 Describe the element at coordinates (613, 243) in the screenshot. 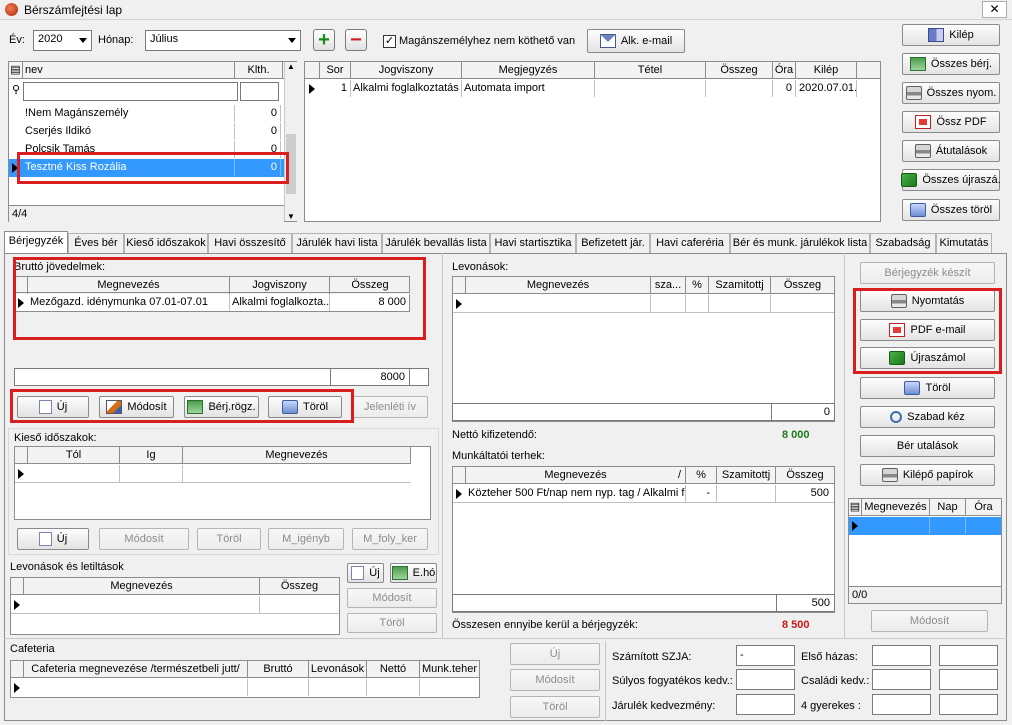

I see `tab-befizetett: Befizetett jár.` at that location.